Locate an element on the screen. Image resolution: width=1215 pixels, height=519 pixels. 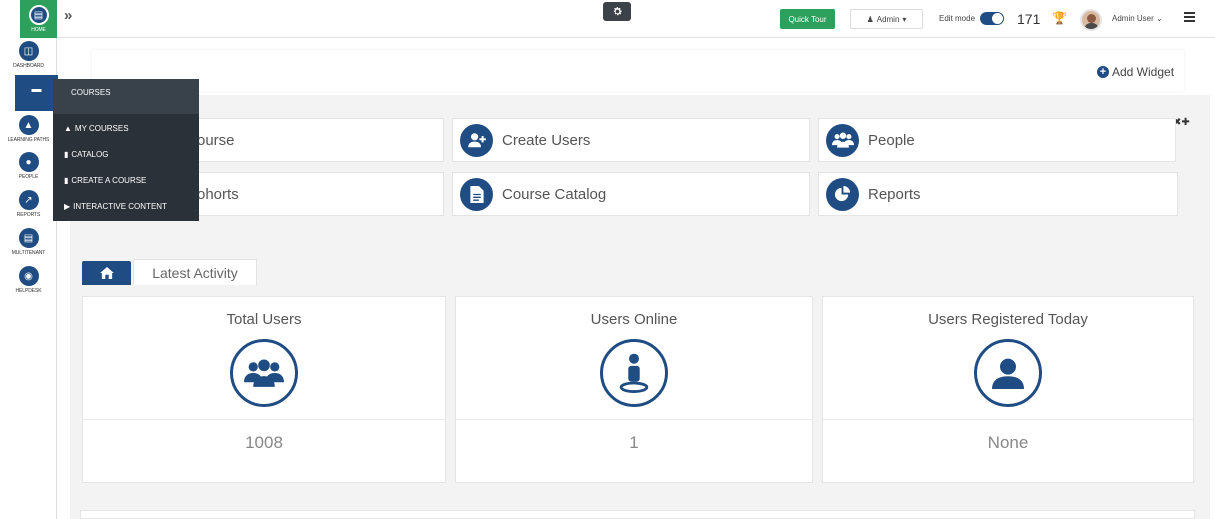
gear-icon is located at coordinates (617, 11).